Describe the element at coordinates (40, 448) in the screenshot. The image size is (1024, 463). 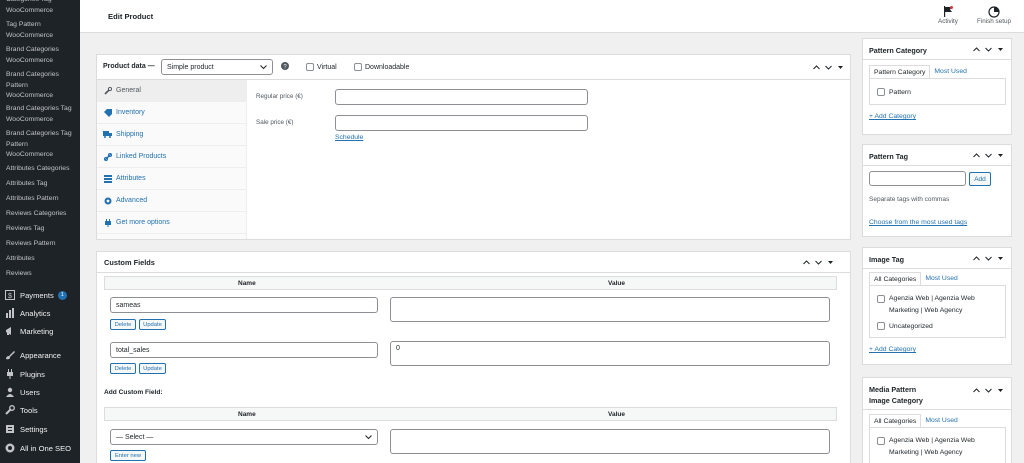
I see `menu-aioseo: All in One SEO` at that location.